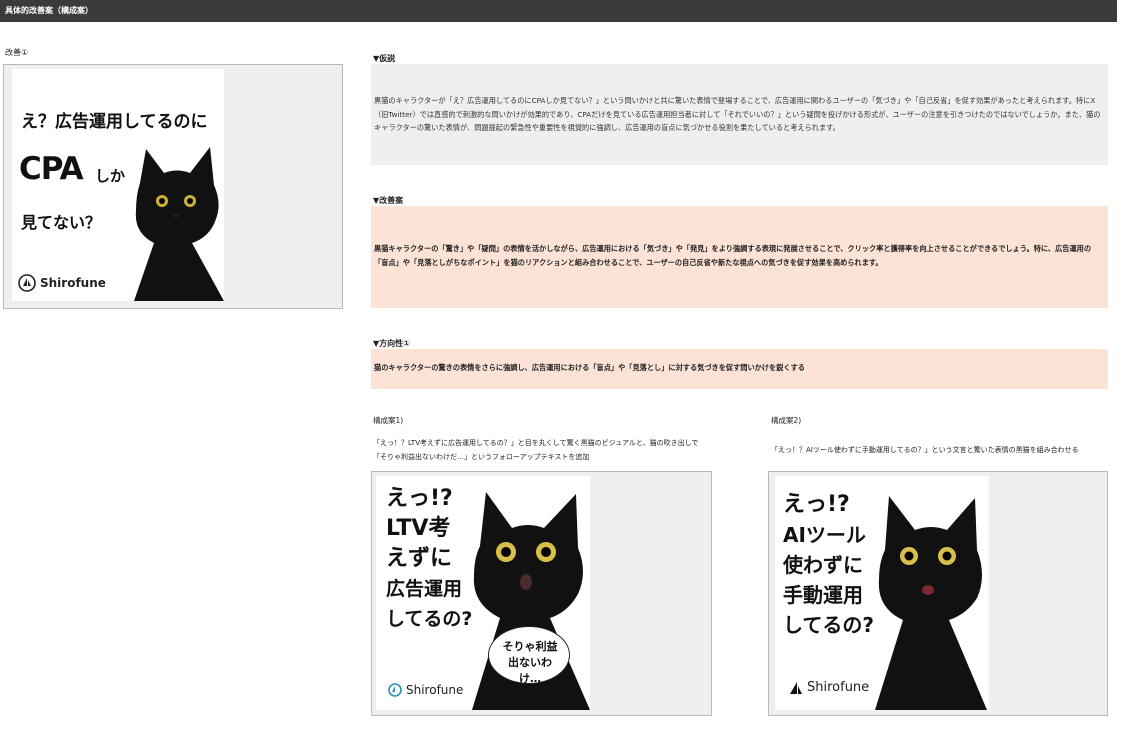 Image resolution: width=1121 pixels, height=742 pixels. I want to click on plan1-ad-line: えっ!?, so click(419, 498).